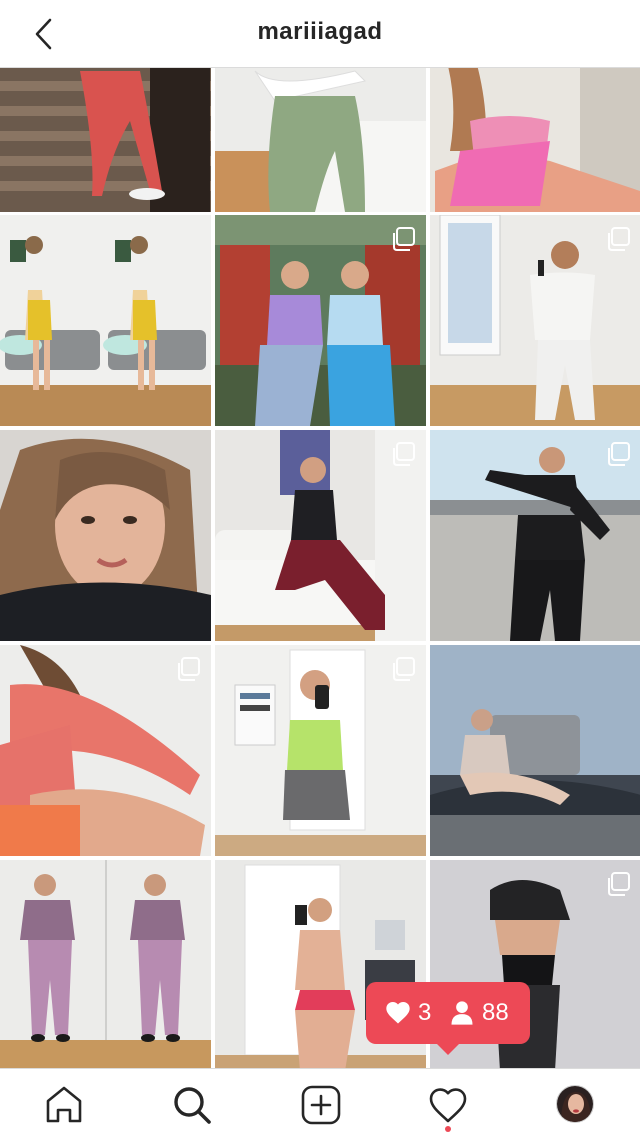 This screenshot has width=640, height=1138. I want to click on activity-notification-dot, so click(448, 1129).